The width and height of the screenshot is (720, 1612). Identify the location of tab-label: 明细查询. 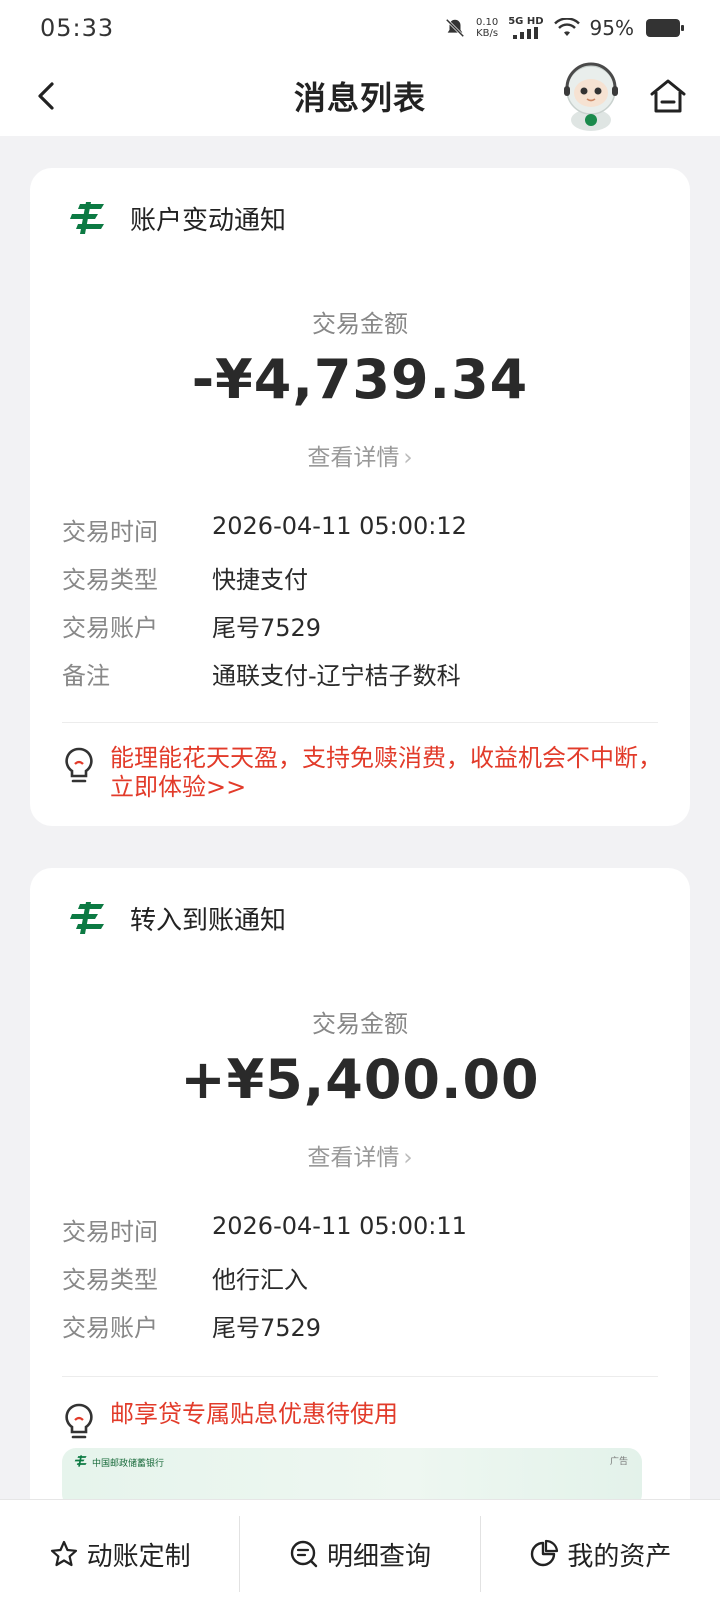
(378, 1556).